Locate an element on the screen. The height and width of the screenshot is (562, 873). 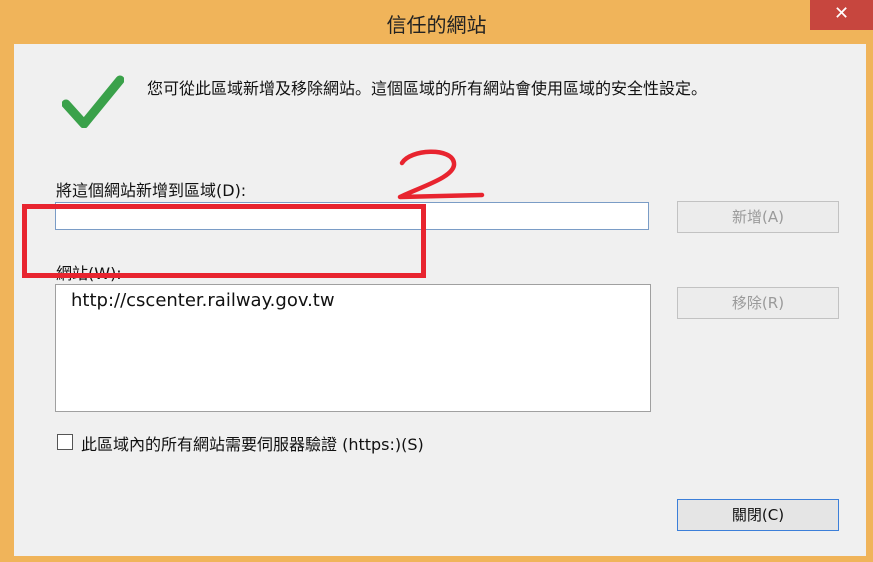
https-checkbox is located at coordinates (65, 442).